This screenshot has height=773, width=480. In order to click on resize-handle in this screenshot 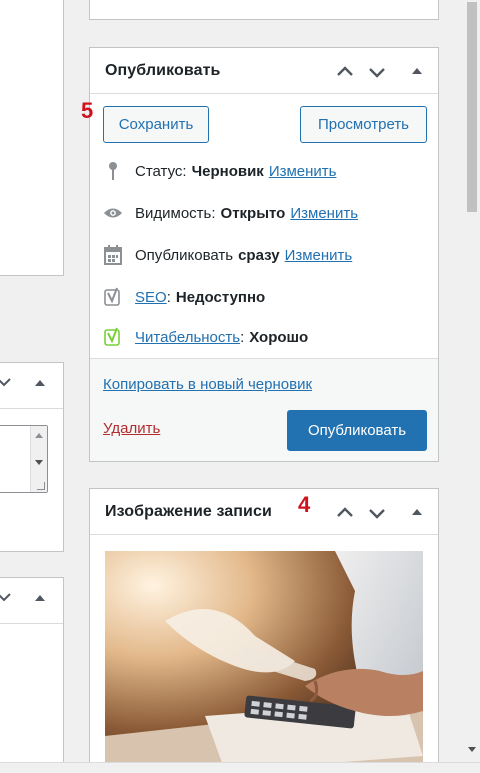, I will do `click(41, 486)`.